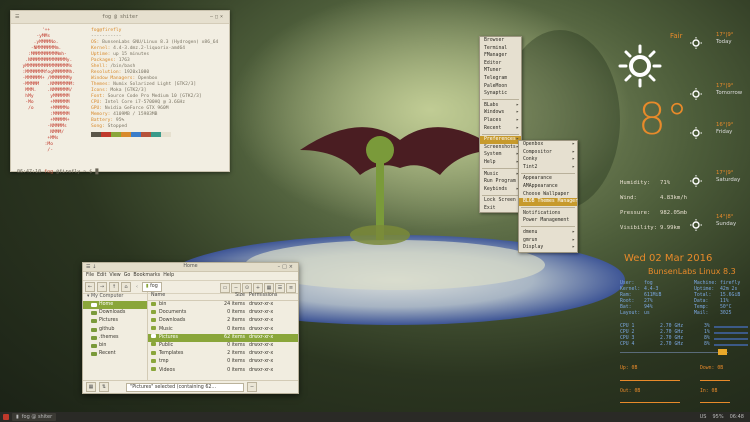 The width and height of the screenshot is (750, 422). I want to click on taskbar-task: ▮ fog @ shiter, so click(34, 417).